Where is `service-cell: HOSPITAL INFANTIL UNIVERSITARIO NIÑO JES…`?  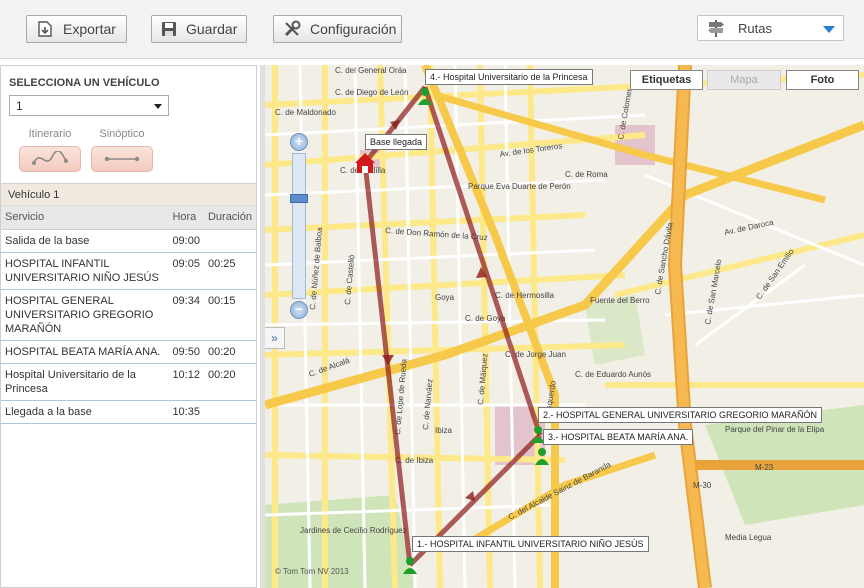 service-cell: HOSPITAL INFANTIL UNIVERSITARIO NIÑO JES… is located at coordinates (85, 271).